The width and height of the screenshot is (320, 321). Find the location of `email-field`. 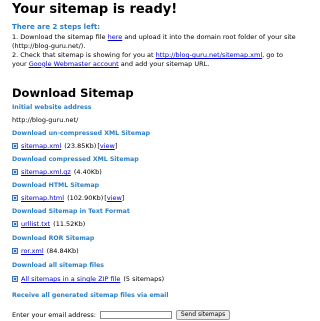

email-field is located at coordinates (135, 314).